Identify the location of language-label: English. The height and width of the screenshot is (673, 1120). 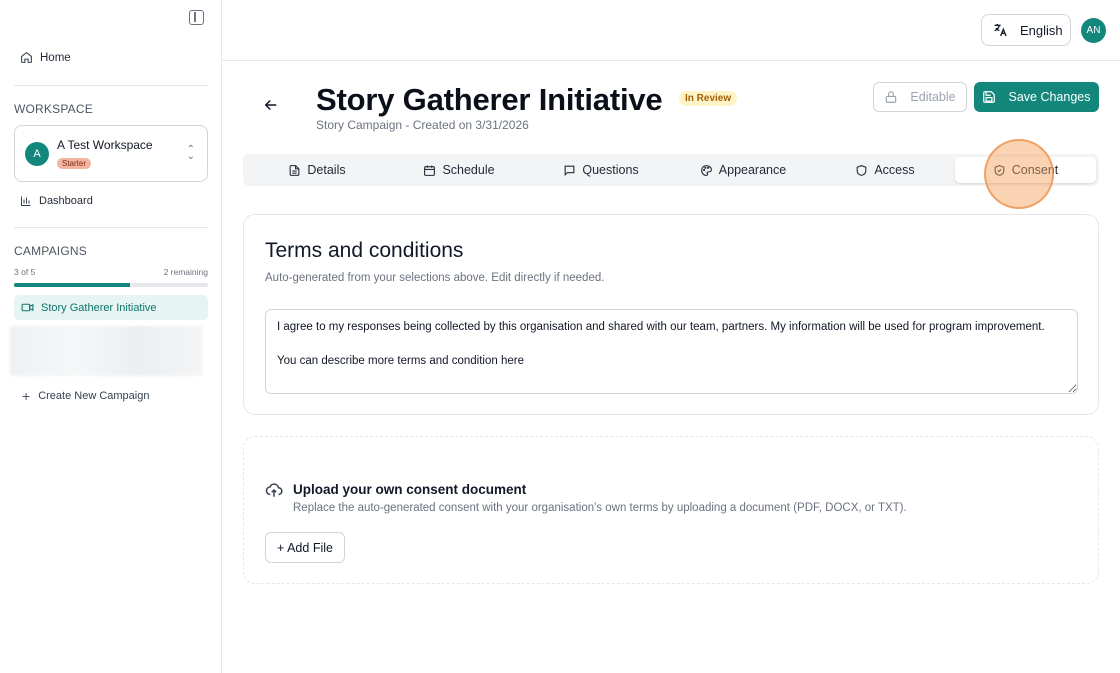
(1041, 30).